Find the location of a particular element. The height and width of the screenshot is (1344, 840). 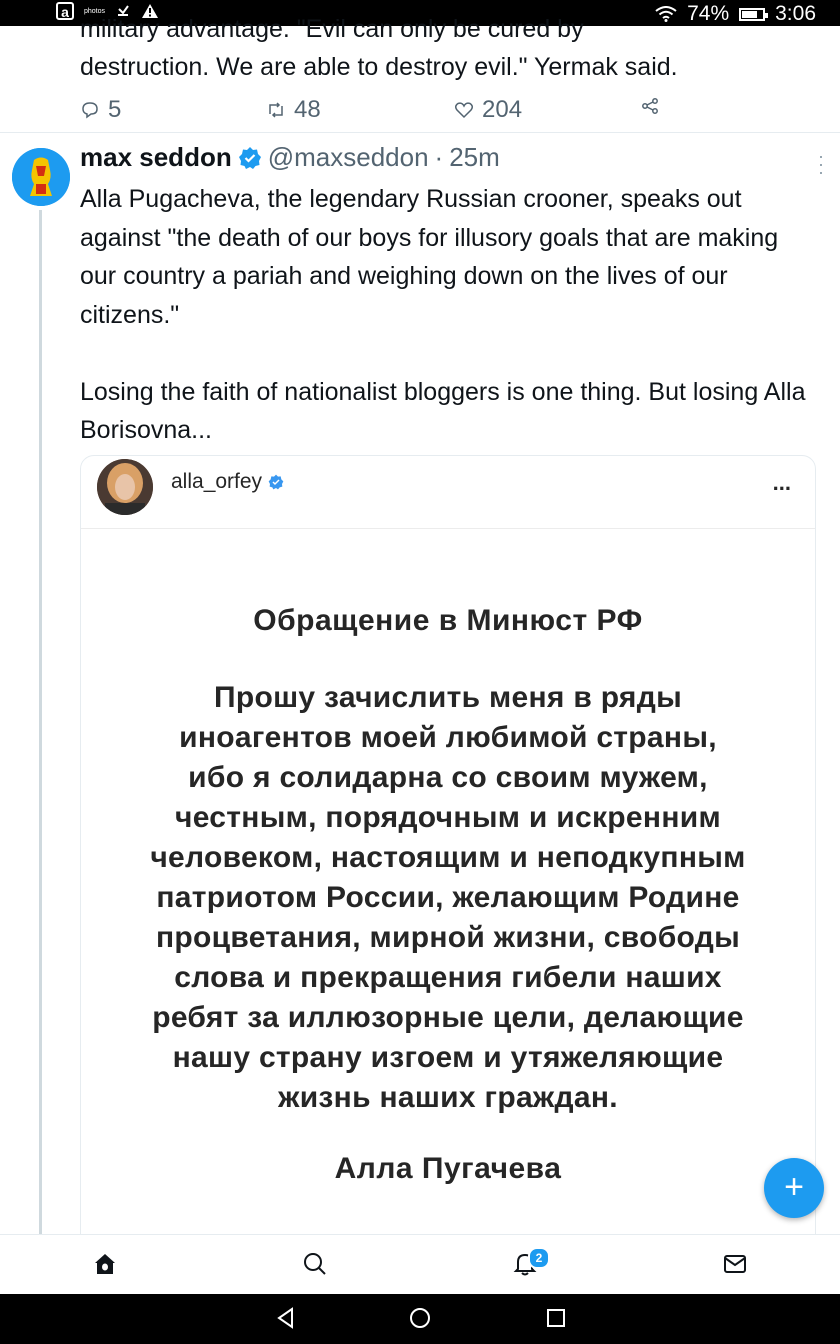

embedded-avatar is located at coordinates (125, 487).